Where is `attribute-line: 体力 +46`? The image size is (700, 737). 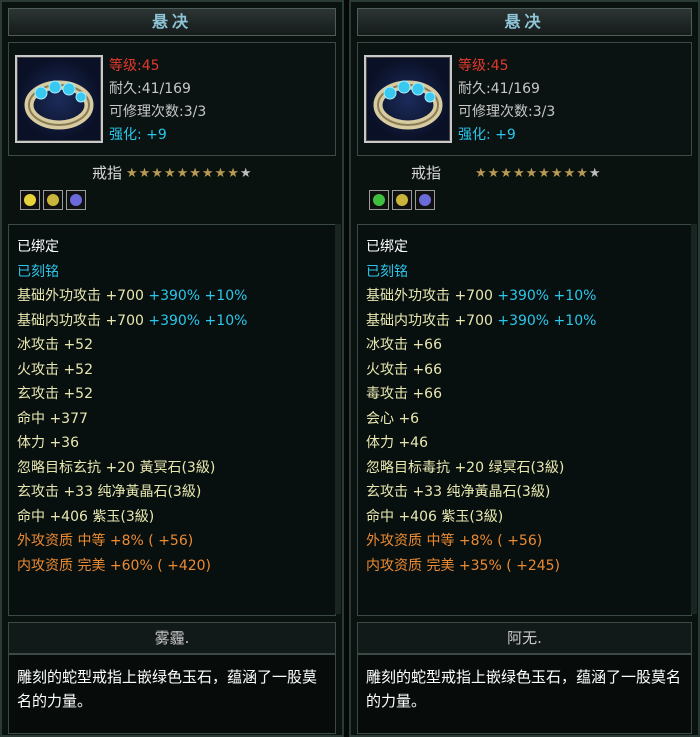
attribute-line: 体力 +46 is located at coordinates (397, 443).